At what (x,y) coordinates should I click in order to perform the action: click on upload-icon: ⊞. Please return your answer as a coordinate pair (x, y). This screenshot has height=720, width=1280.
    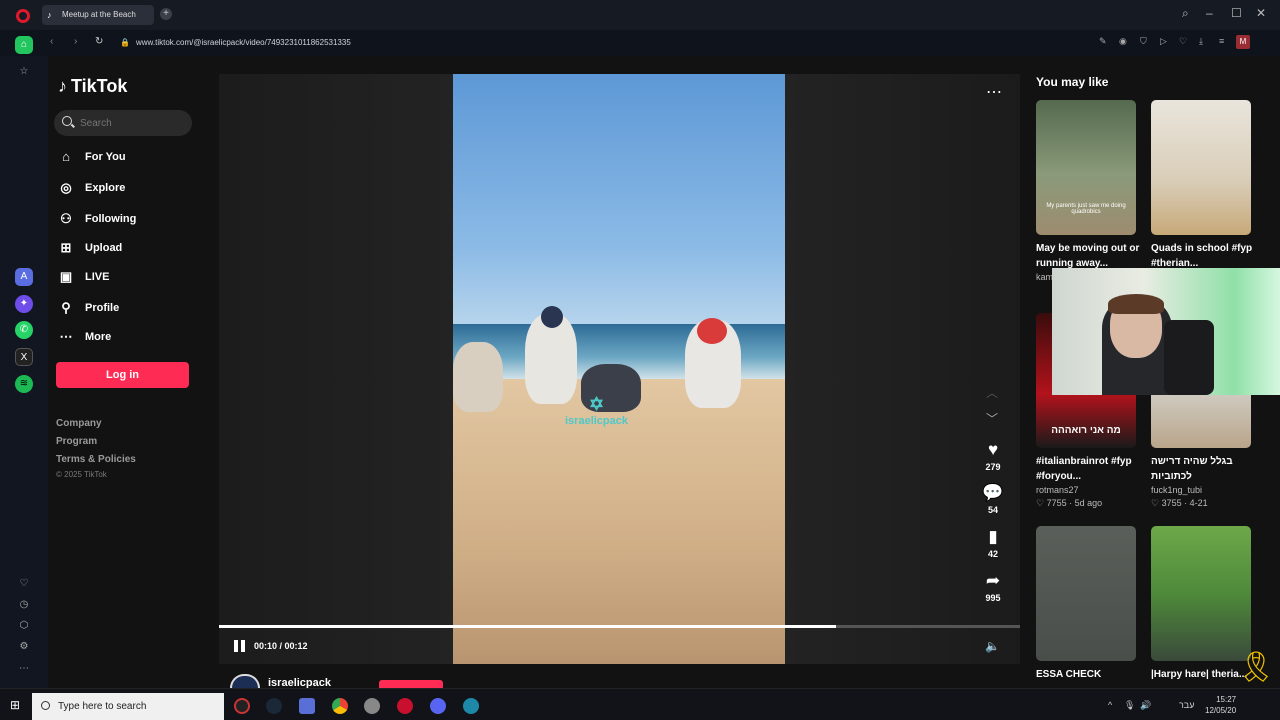
    Looking at the image, I should click on (66, 247).